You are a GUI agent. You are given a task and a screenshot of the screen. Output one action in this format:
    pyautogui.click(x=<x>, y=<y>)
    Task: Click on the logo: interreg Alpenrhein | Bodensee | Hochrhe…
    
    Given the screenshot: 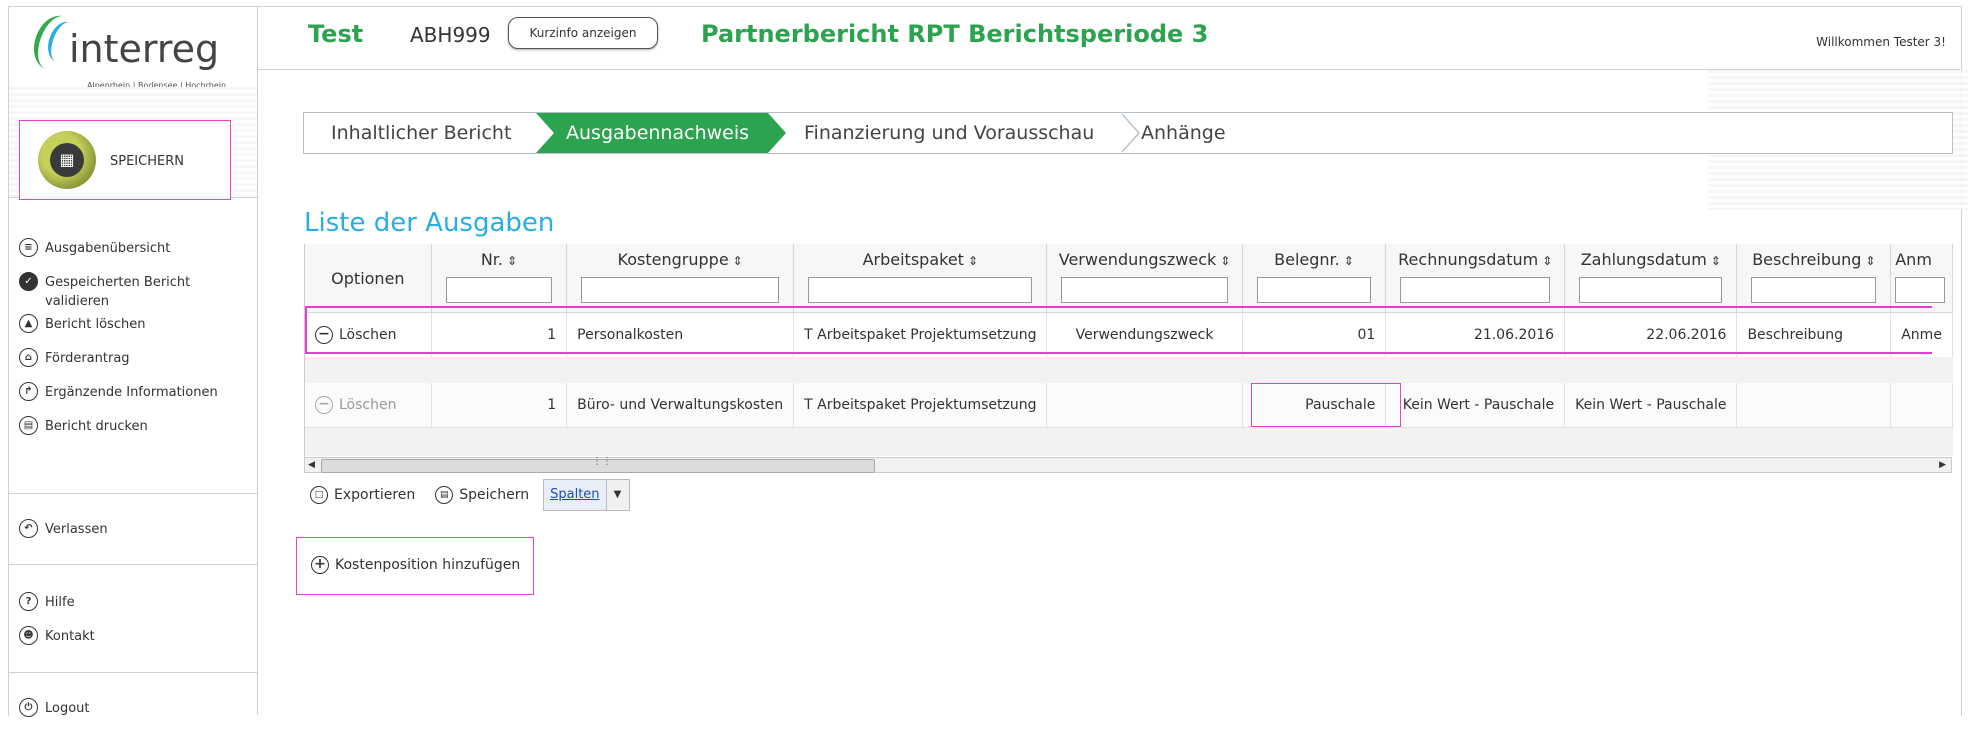 What is the action you would take?
    pyautogui.click(x=133, y=48)
    